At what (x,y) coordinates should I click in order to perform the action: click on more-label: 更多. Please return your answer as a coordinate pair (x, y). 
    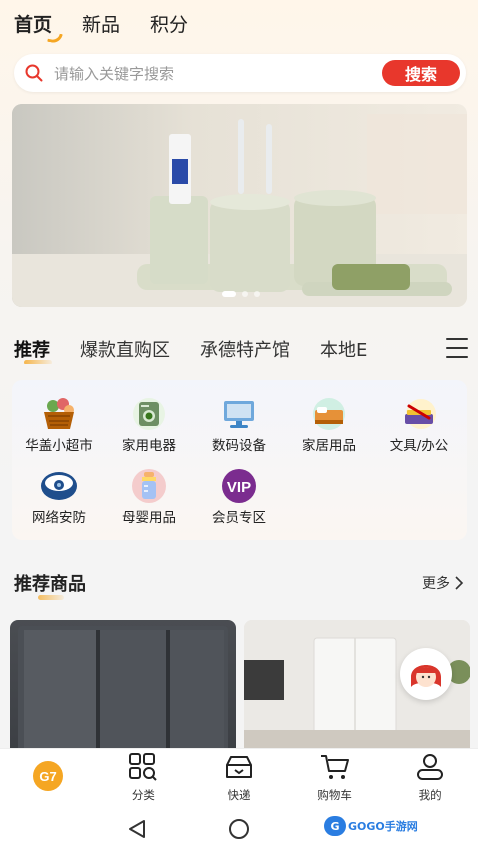
    Looking at the image, I should click on (436, 584).